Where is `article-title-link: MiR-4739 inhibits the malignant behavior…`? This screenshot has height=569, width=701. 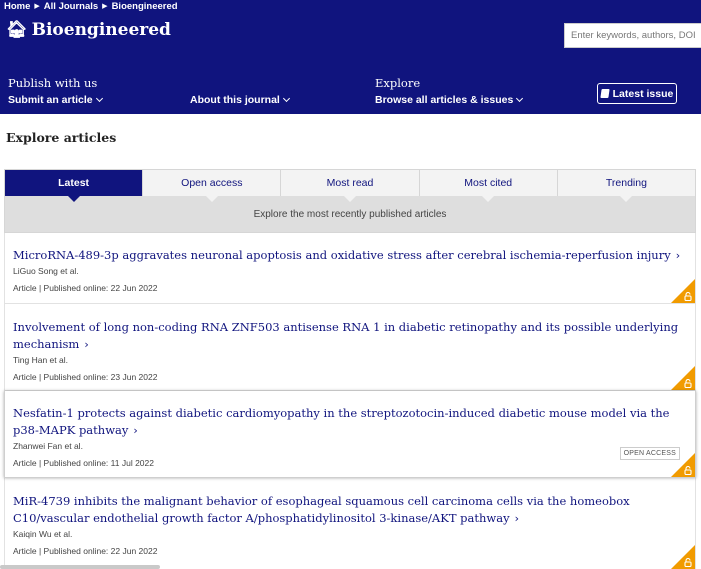 article-title-link: MiR-4739 inhibits the malignant behavior… is located at coordinates (350, 510).